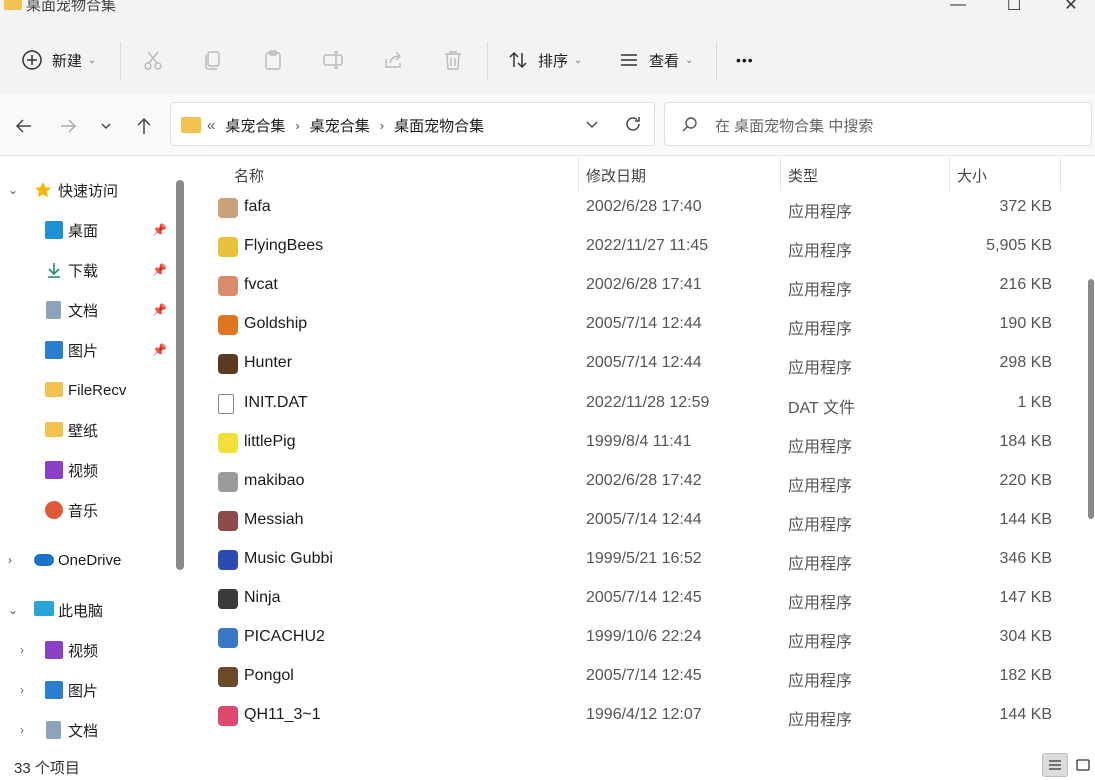 Image resolution: width=1095 pixels, height=780 pixels. Describe the element at coordinates (274, 519) in the screenshot. I see `file-name: Messiah` at that location.